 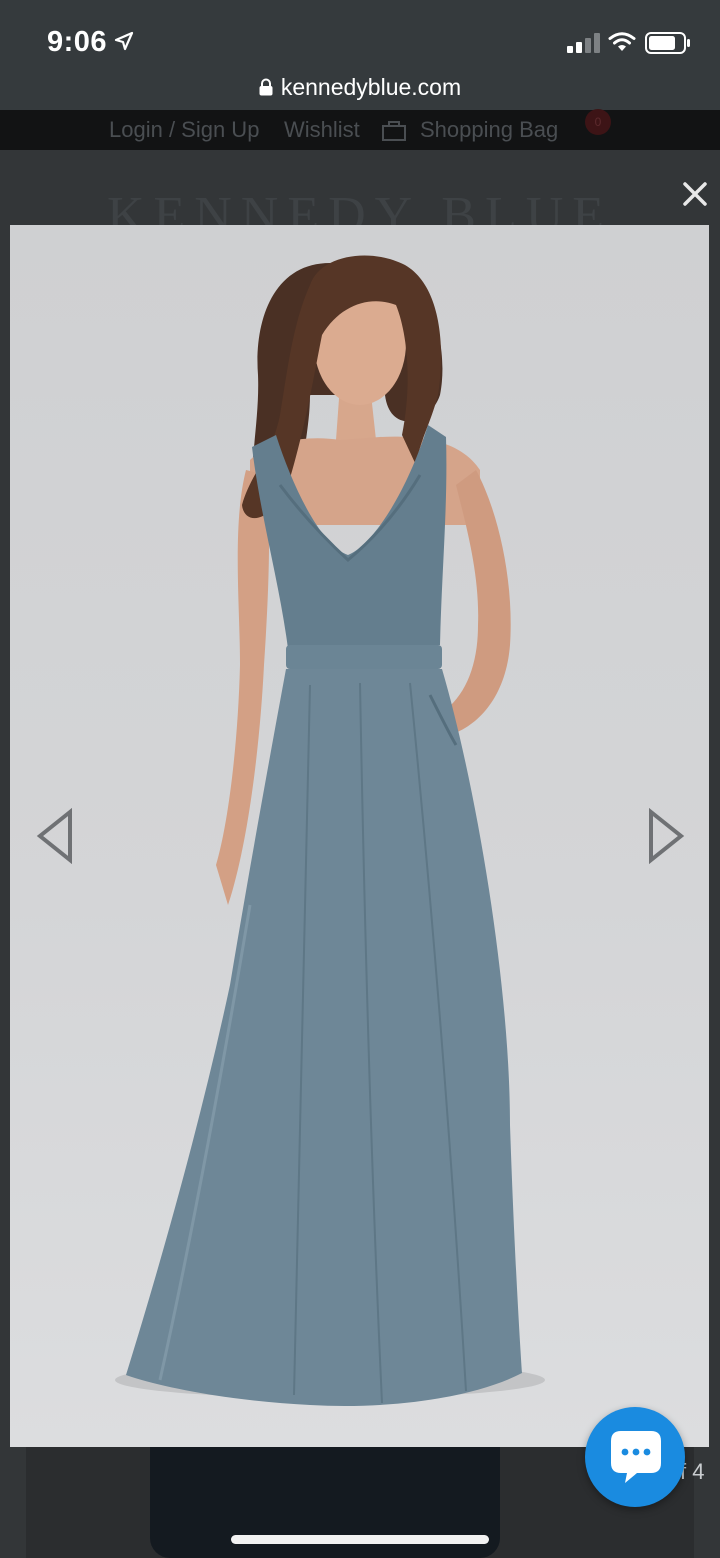 What do you see at coordinates (598, 122) in the screenshot?
I see `bag-count-badge: 0` at bounding box center [598, 122].